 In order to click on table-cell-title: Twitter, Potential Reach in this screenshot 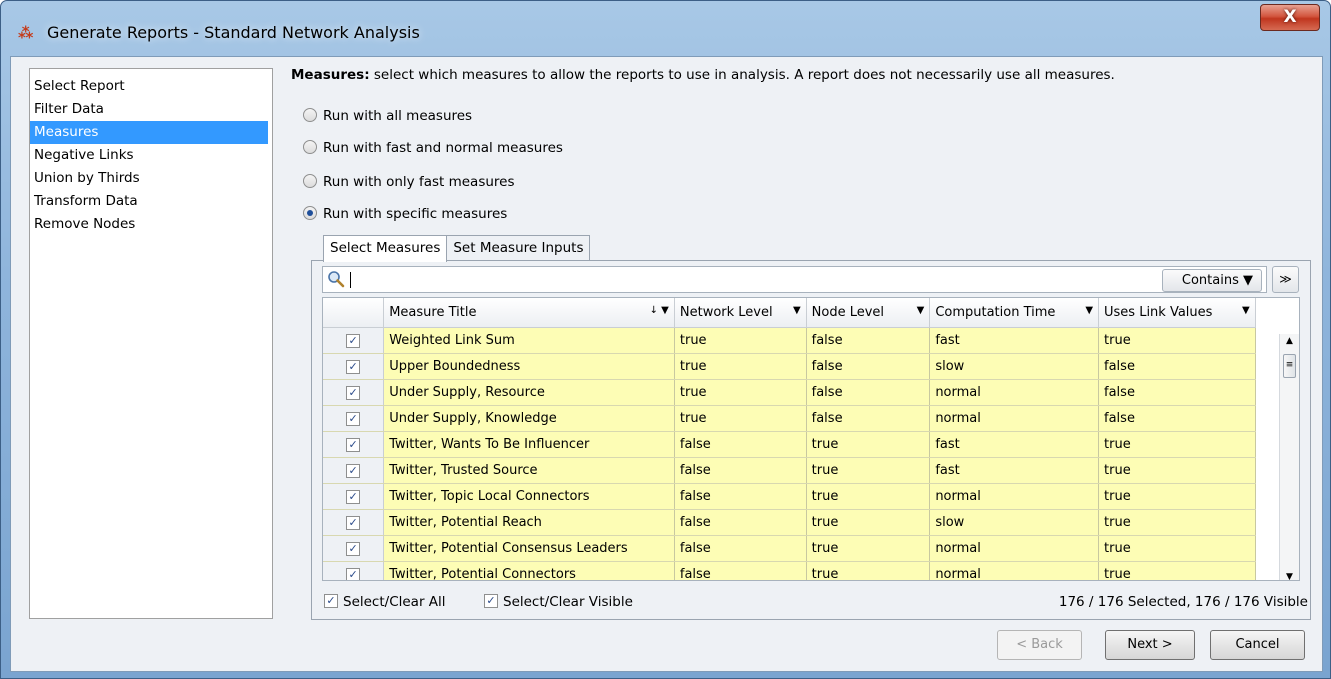, I will do `click(529, 522)`.